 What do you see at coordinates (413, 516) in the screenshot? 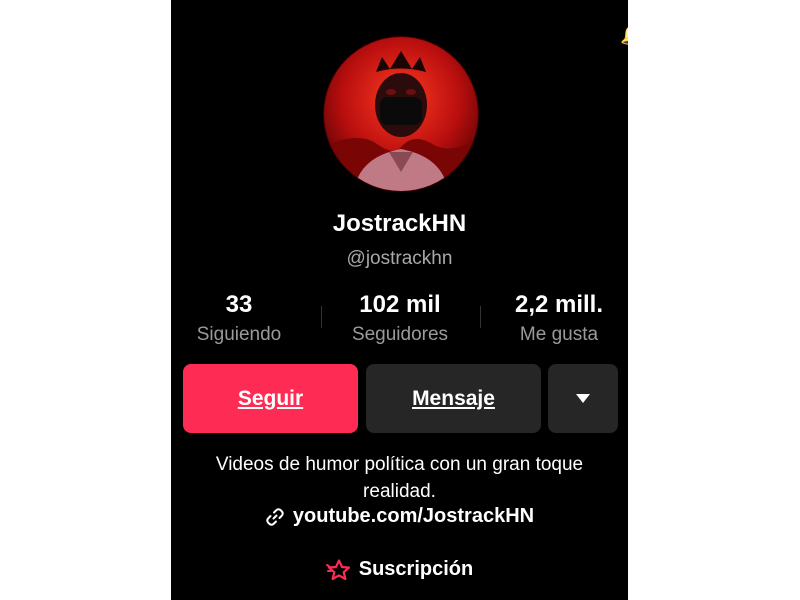
I see `profile-link-text: youtube.com/JostrackHN` at bounding box center [413, 516].